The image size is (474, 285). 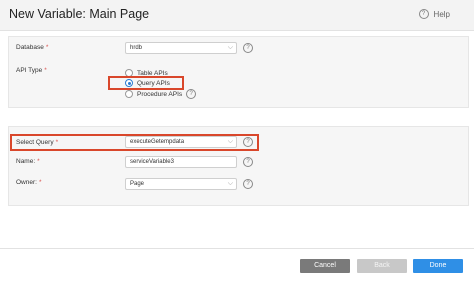 What do you see at coordinates (28, 161) in the screenshot?
I see `name-label: Name: *` at bounding box center [28, 161].